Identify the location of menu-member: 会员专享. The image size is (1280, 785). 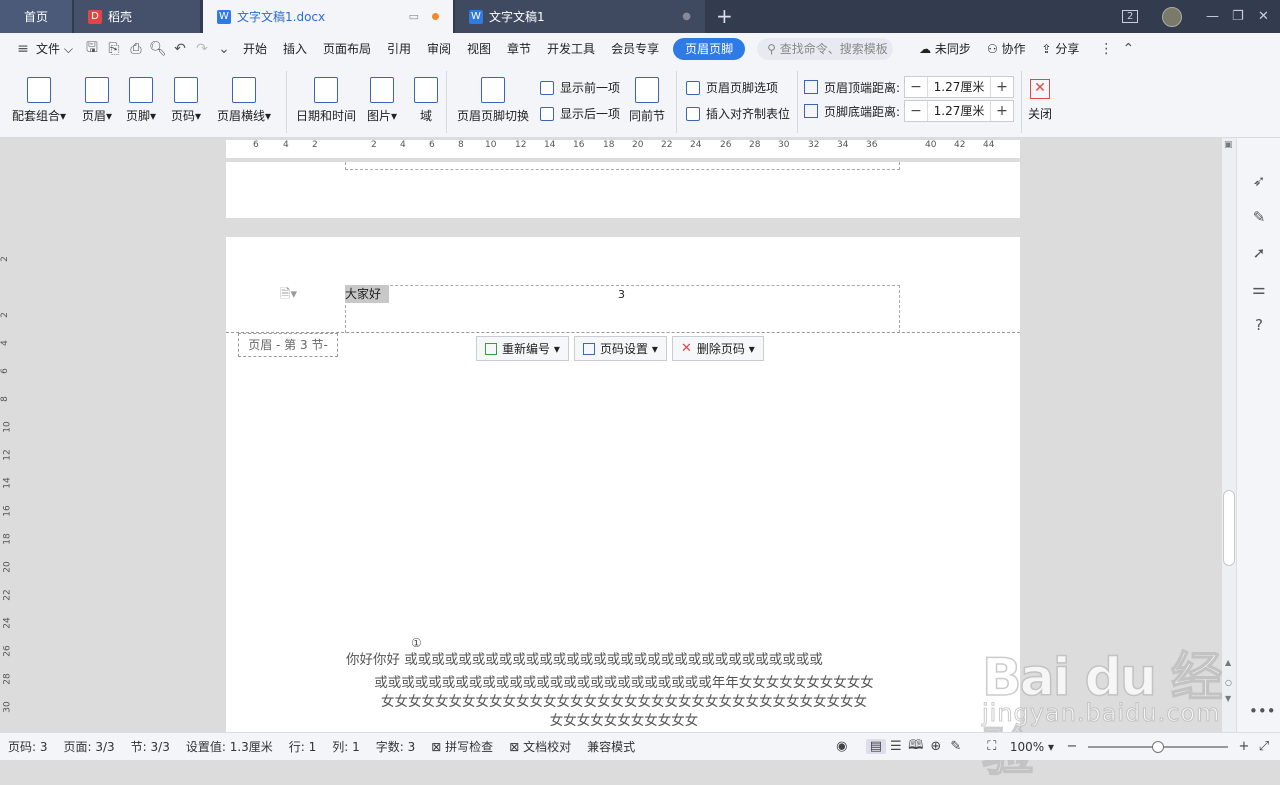
(635, 49).